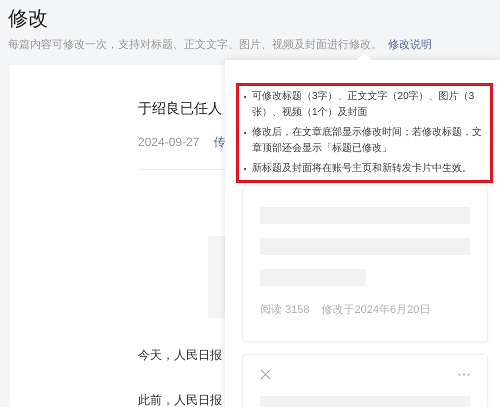 Image resolution: width=500 pixels, height=407 pixels. What do you see at coordinates (364, 105) in the screenshot?
I see `note-text: 可修改标题（3字）、正文文字（20字）、图片（3张）、视频（1个）及封面` at bounding box center [364, 105].